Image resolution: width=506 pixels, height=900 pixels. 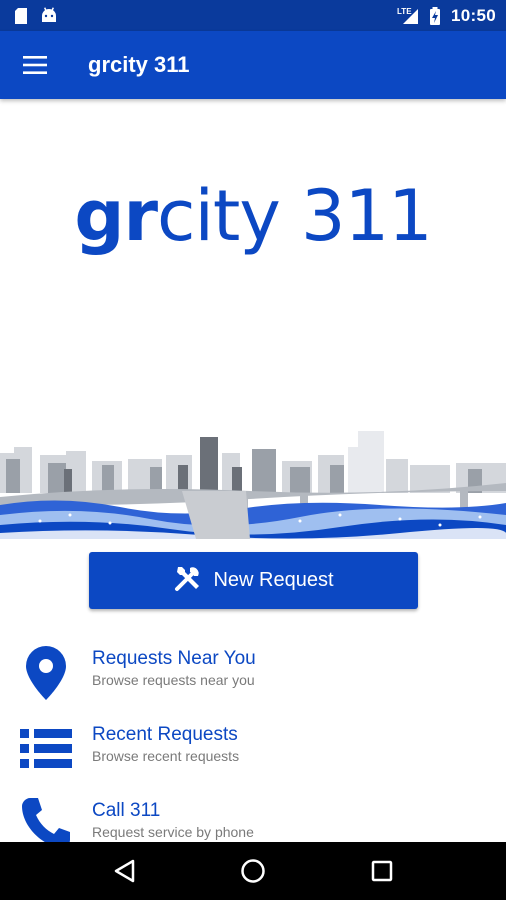 I want to click on status-right: LTE 10:50, so click(x=446, y=16).